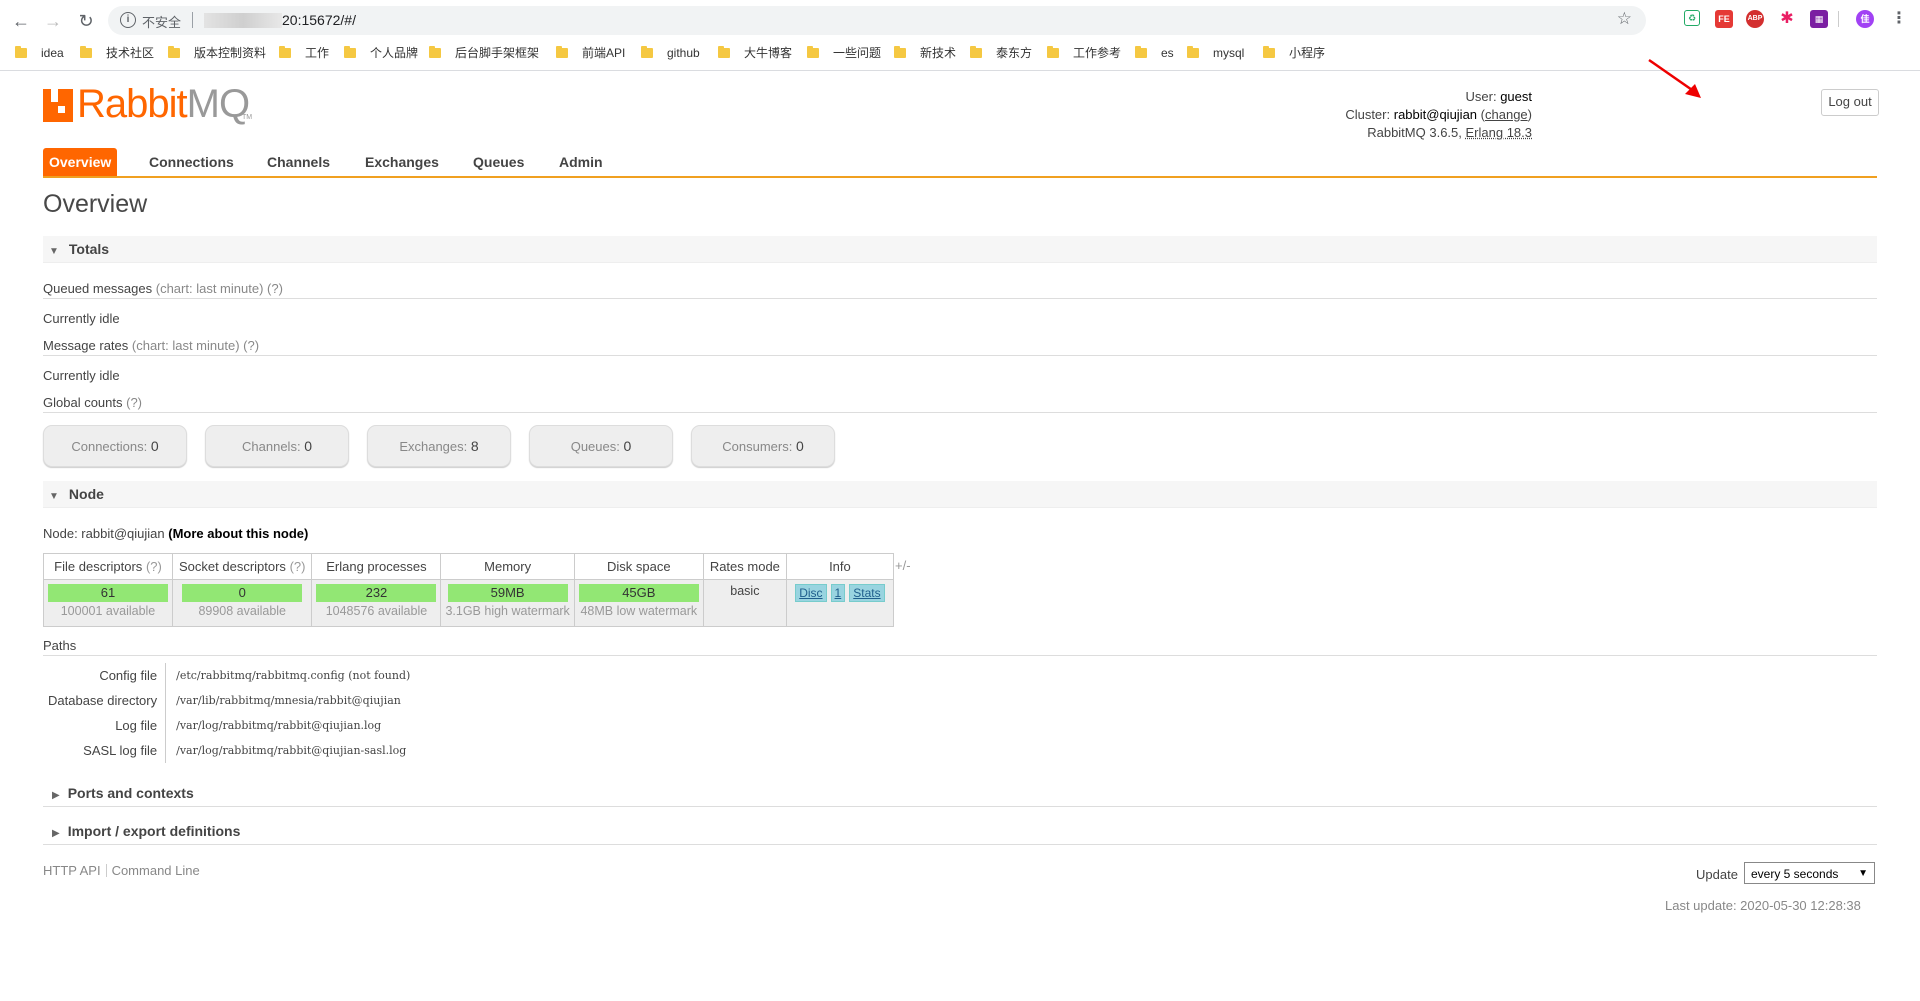 The height and width of the screenshot is (1001, 1920). I want to click on bookmark-item: 一些问题, so click(844, 53).